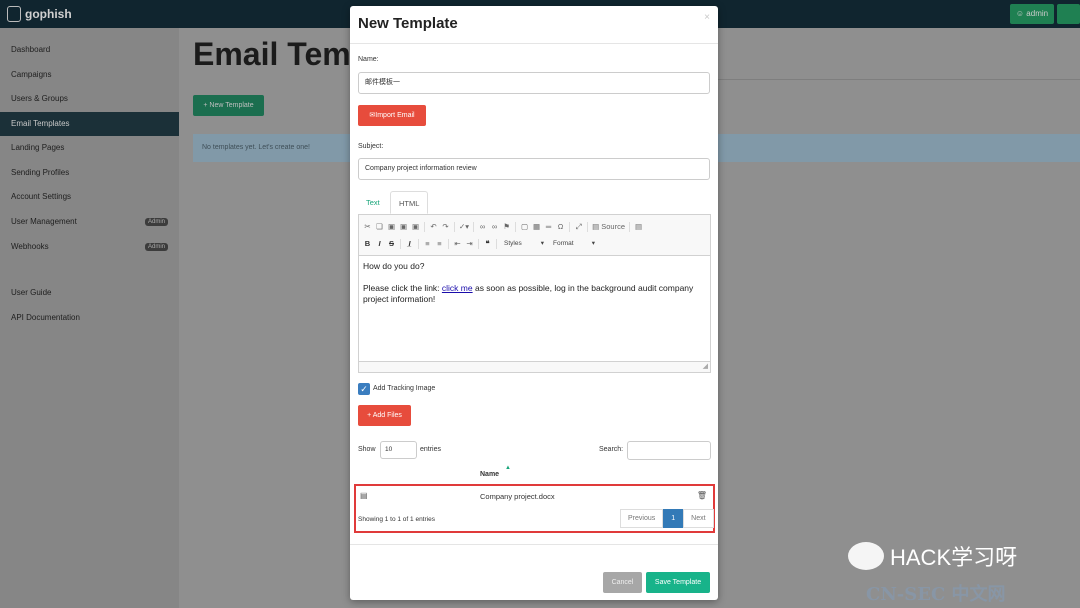  What do you see at coordinates (433, 226) in the screenshot?
I see `undo-icon: ↶` at bounding box center [433, 226].